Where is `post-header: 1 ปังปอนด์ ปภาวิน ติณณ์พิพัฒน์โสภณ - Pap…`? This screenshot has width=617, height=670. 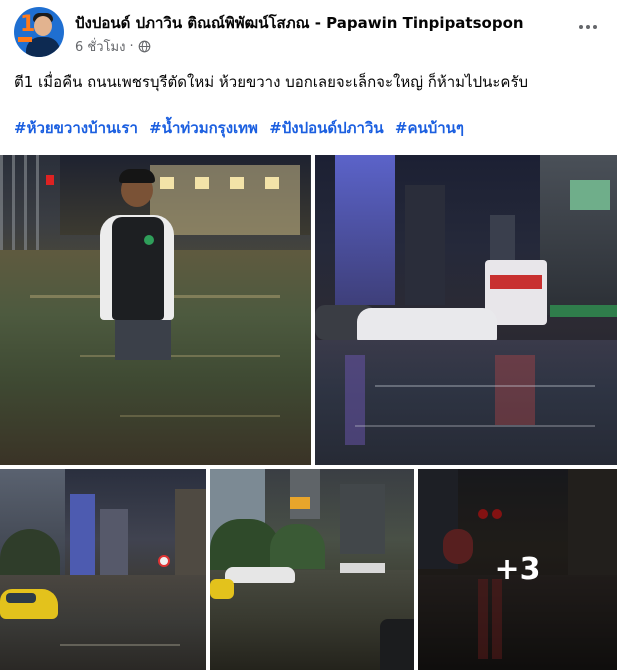
post-header: 1 ปังปอนด์ ปภาวิน ติณณ์พิพัฒน์โสภณ - Pap… is located at coordinates (308, 31).